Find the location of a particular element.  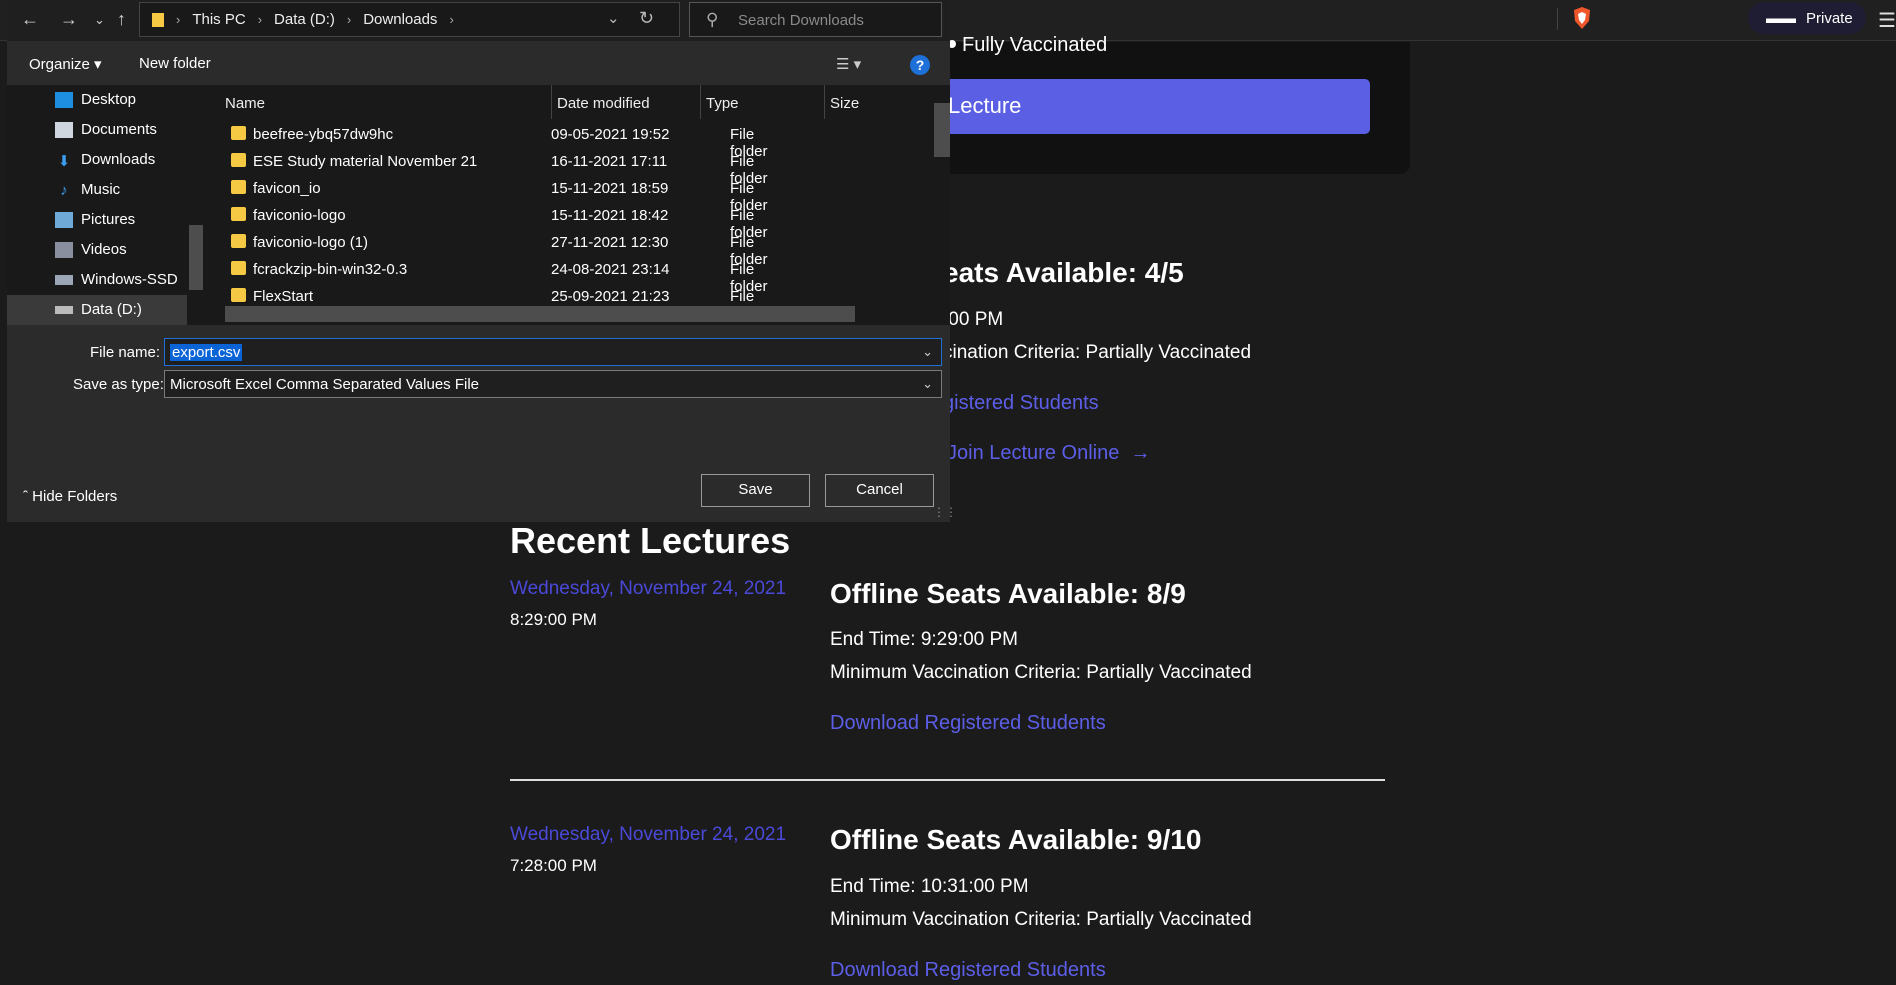

file-date: 15-11-2021 18:42 is located at coordinates (610, 215).